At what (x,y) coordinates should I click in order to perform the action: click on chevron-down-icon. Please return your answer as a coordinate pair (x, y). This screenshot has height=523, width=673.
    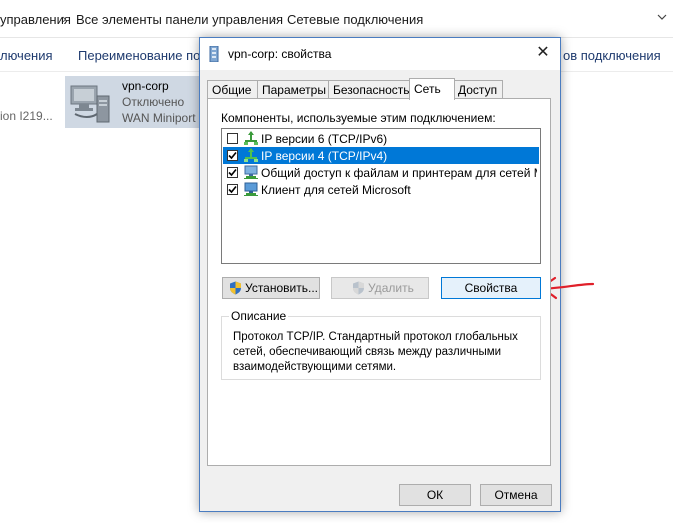
    Looking at the image, I should click on (662, 17).